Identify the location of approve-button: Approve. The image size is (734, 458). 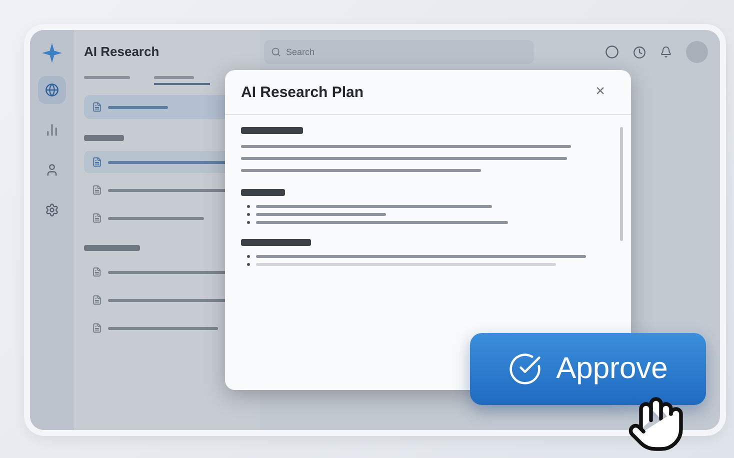
(588, 369).